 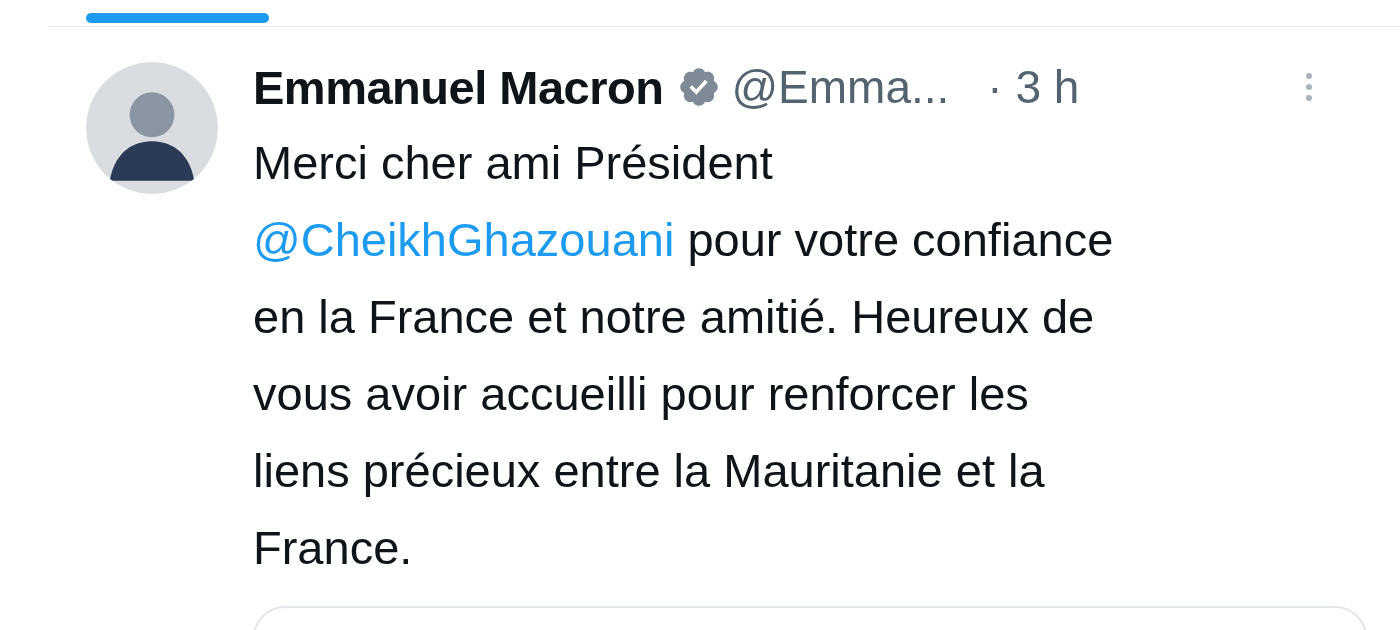 I want to click on author-name: Emmanuel Macron, so click(x=458, y=87).